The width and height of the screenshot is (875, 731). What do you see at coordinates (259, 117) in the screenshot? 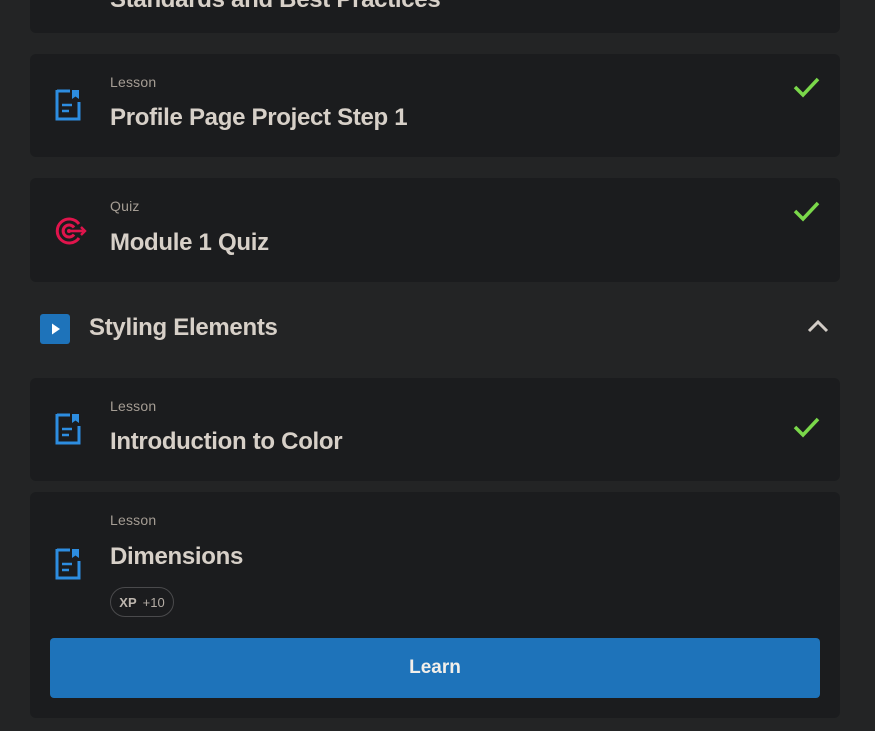
I see `item-title: Profile Page Project Step 1` at bounding box center [259, 117].